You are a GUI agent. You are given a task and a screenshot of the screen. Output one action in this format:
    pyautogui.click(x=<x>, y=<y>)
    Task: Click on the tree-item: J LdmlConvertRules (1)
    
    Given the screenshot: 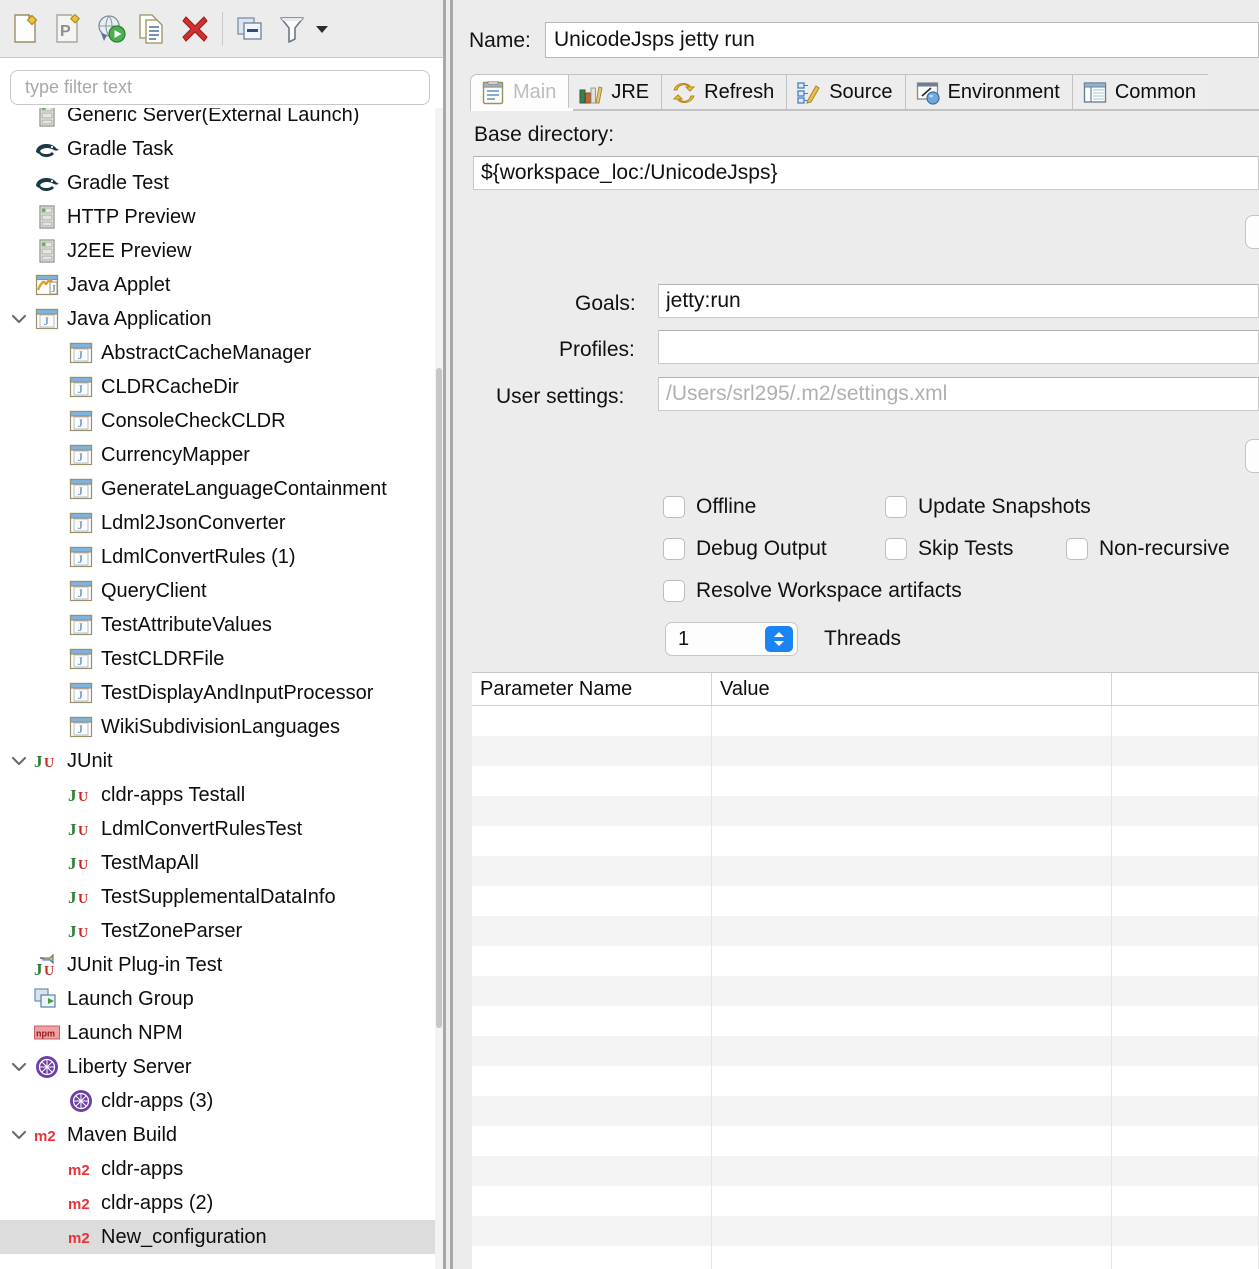 What is the action you would take?
    pyautogui.click(x=217, y=557)
    